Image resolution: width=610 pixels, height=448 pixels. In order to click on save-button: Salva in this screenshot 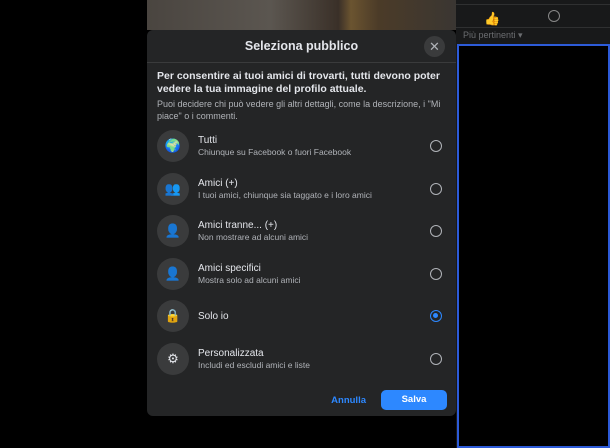, I will do `click(414, 400)`.